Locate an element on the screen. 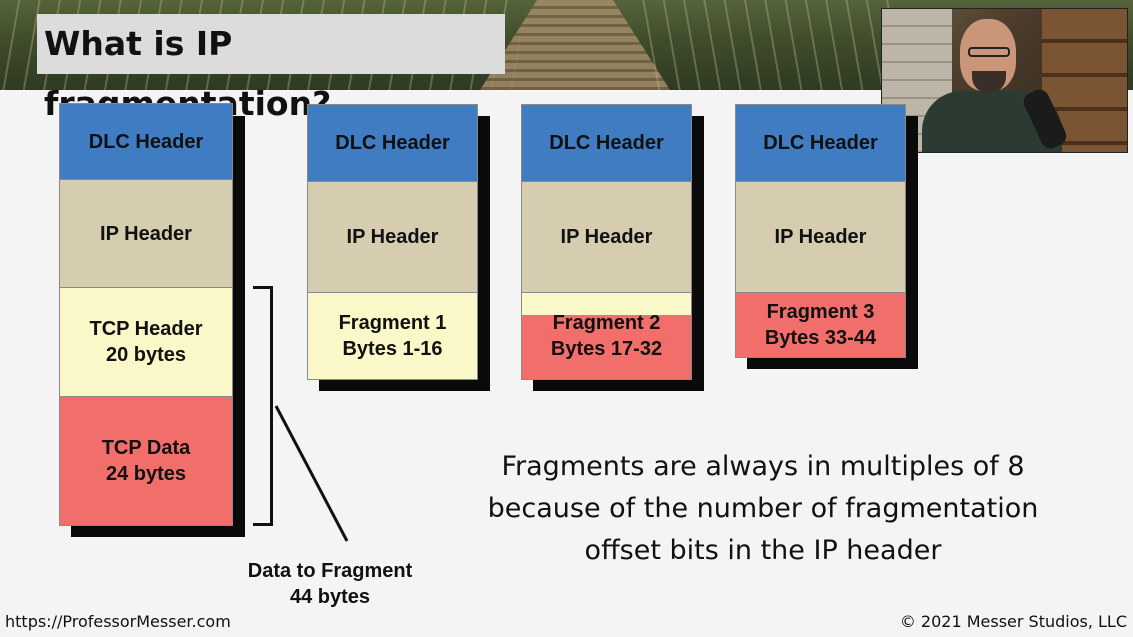 Image resolution: width=1133 pixels, height=637 pixels. fragment-1-ip-label: IP Header is located at coordinates (392, 237).